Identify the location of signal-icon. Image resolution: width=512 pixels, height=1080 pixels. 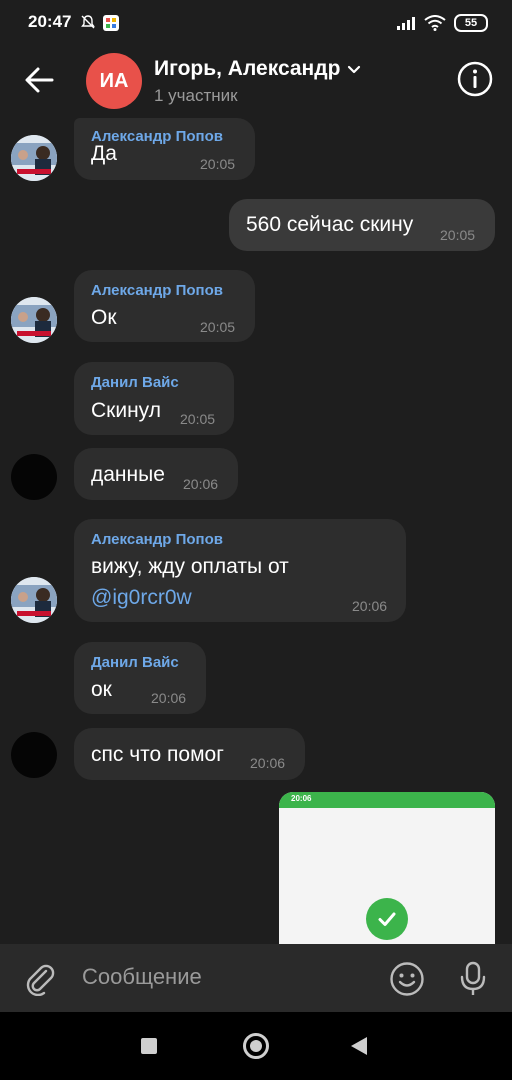
(406, 23).